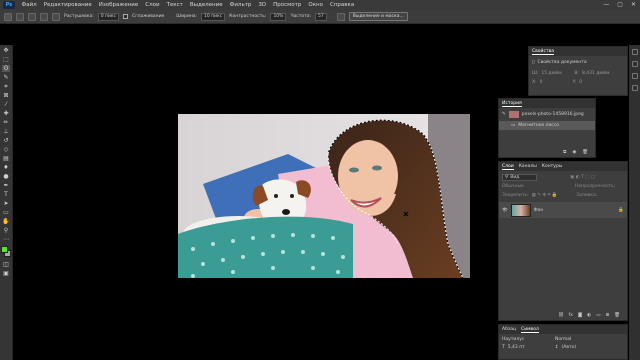  Describe the element at coordinates (206, 5) in the screenshot. I see `menu-select: Выделение` at that location.